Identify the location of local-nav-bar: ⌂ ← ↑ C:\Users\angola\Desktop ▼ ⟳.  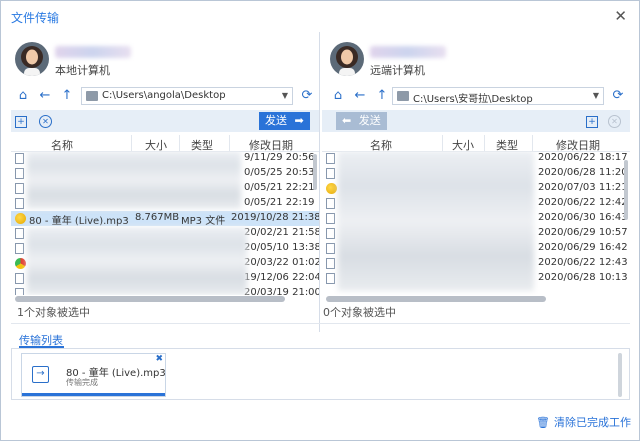
(165, 97).